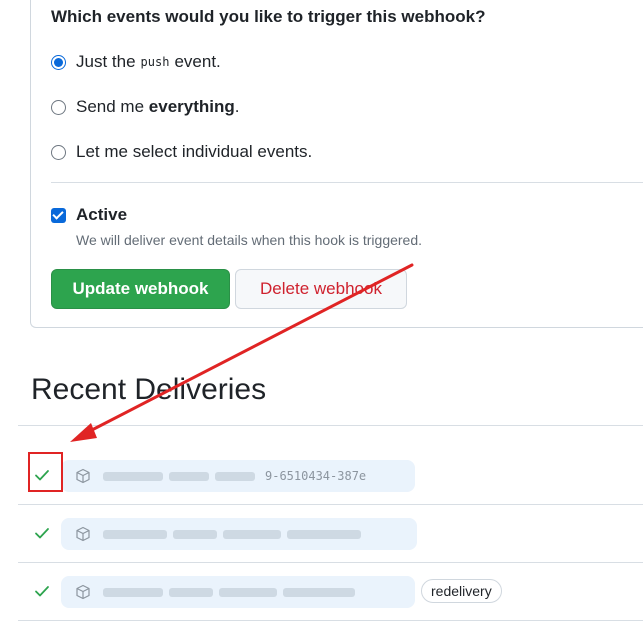  I want to click on radio-label-bold: everything, so click(191, 106).